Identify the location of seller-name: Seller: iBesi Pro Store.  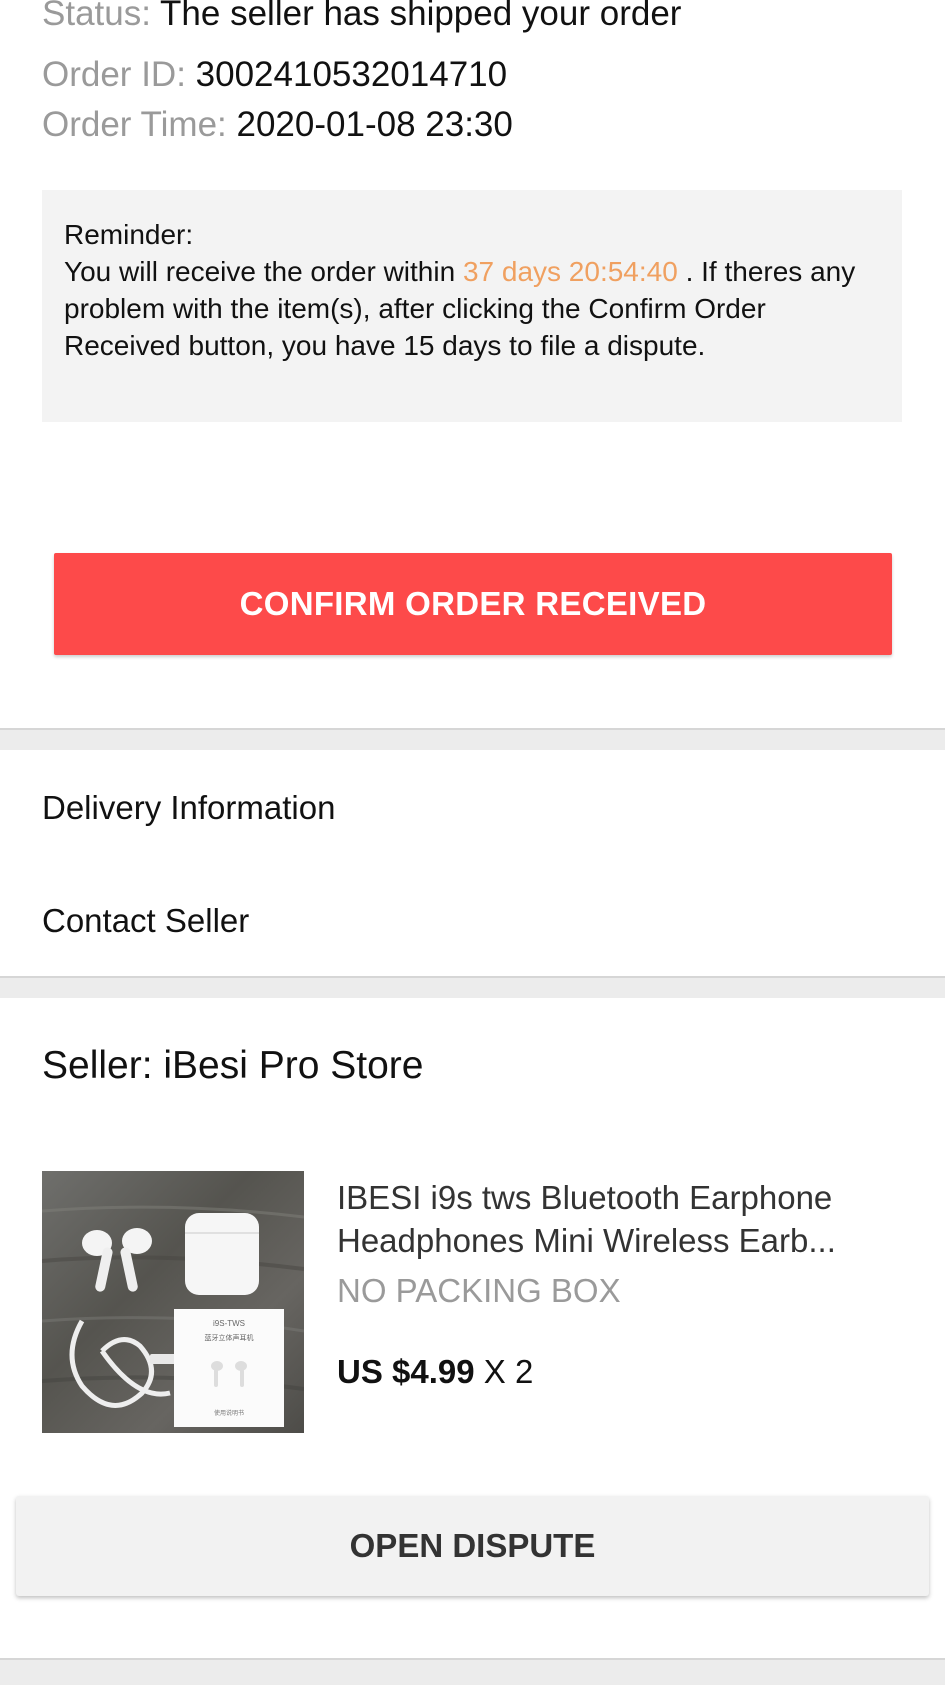
(233, 1065).